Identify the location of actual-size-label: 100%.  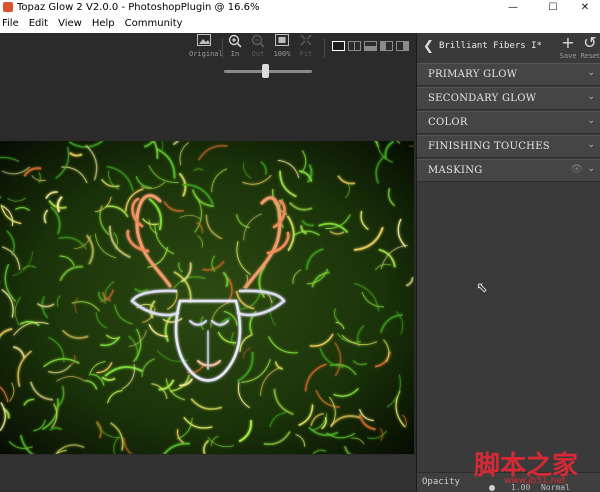
(282, 54).